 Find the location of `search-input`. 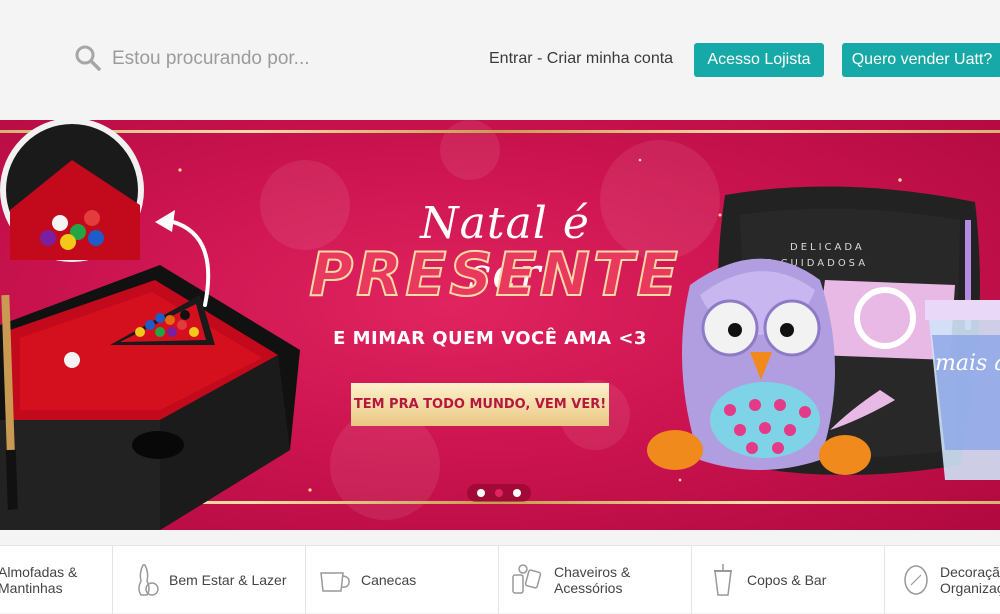

search-input is located at coordinates (277, 59).